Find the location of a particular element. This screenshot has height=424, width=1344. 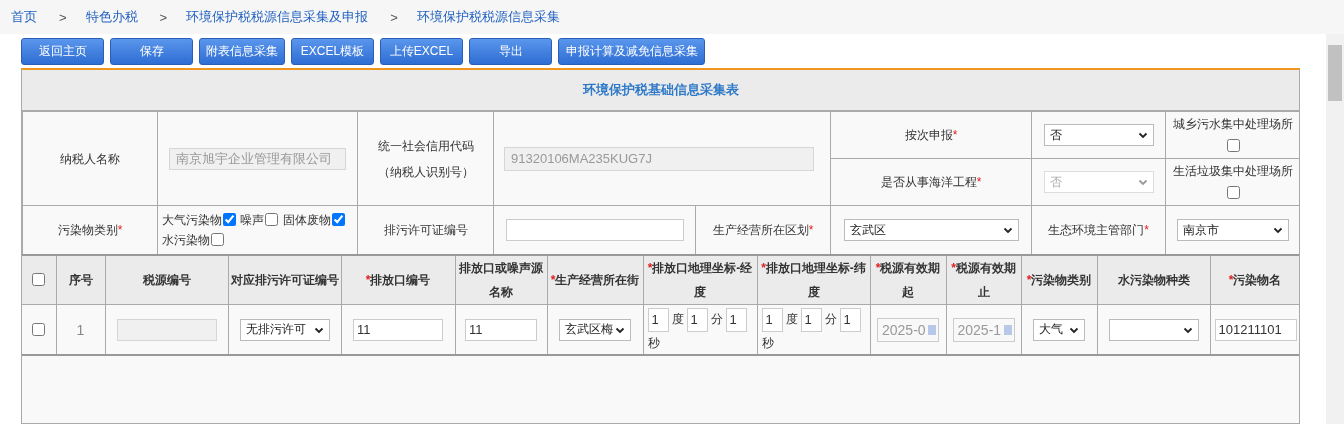

toolbar-button: 保存 is located at coordinates (151, 51).